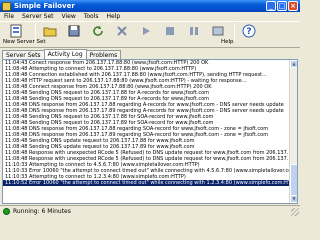 The height and width of the screenshot is (240, 320). I want to click on delete-button, so click(121, 31).